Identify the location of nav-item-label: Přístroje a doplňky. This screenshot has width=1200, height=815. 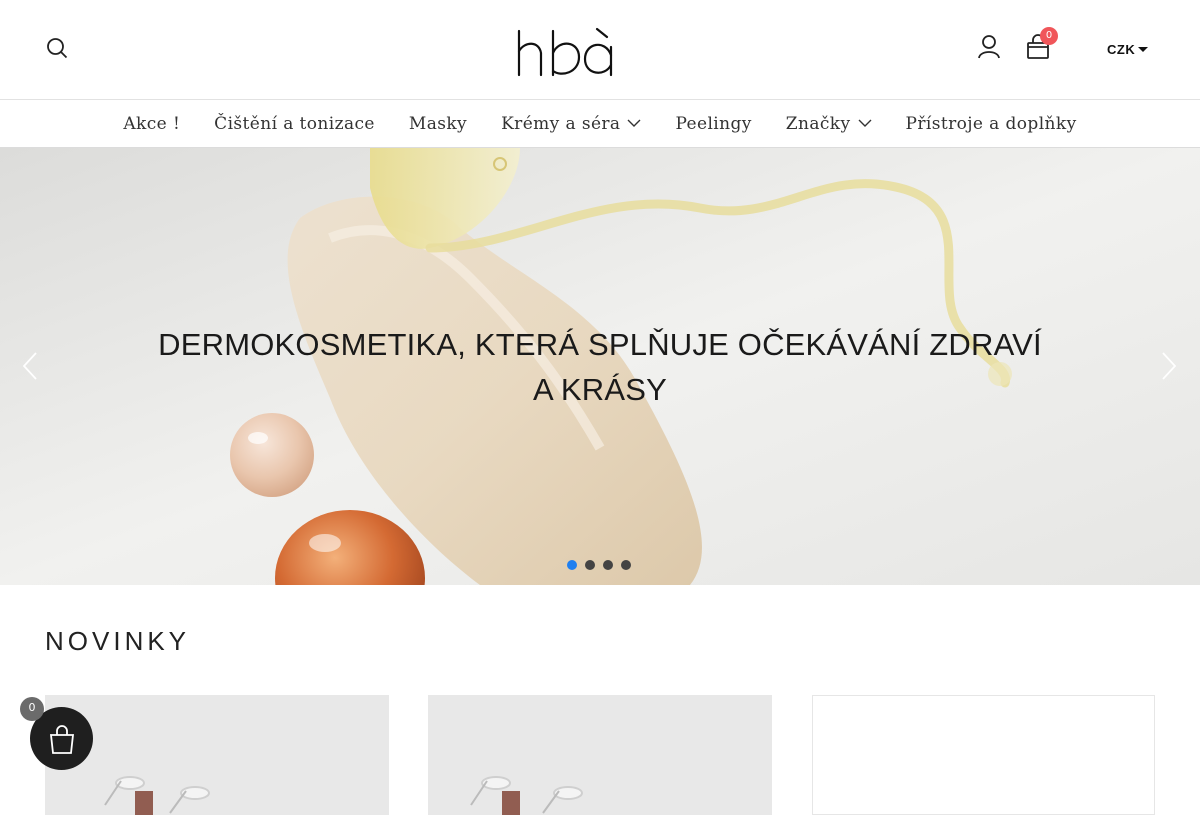
(991, 123).